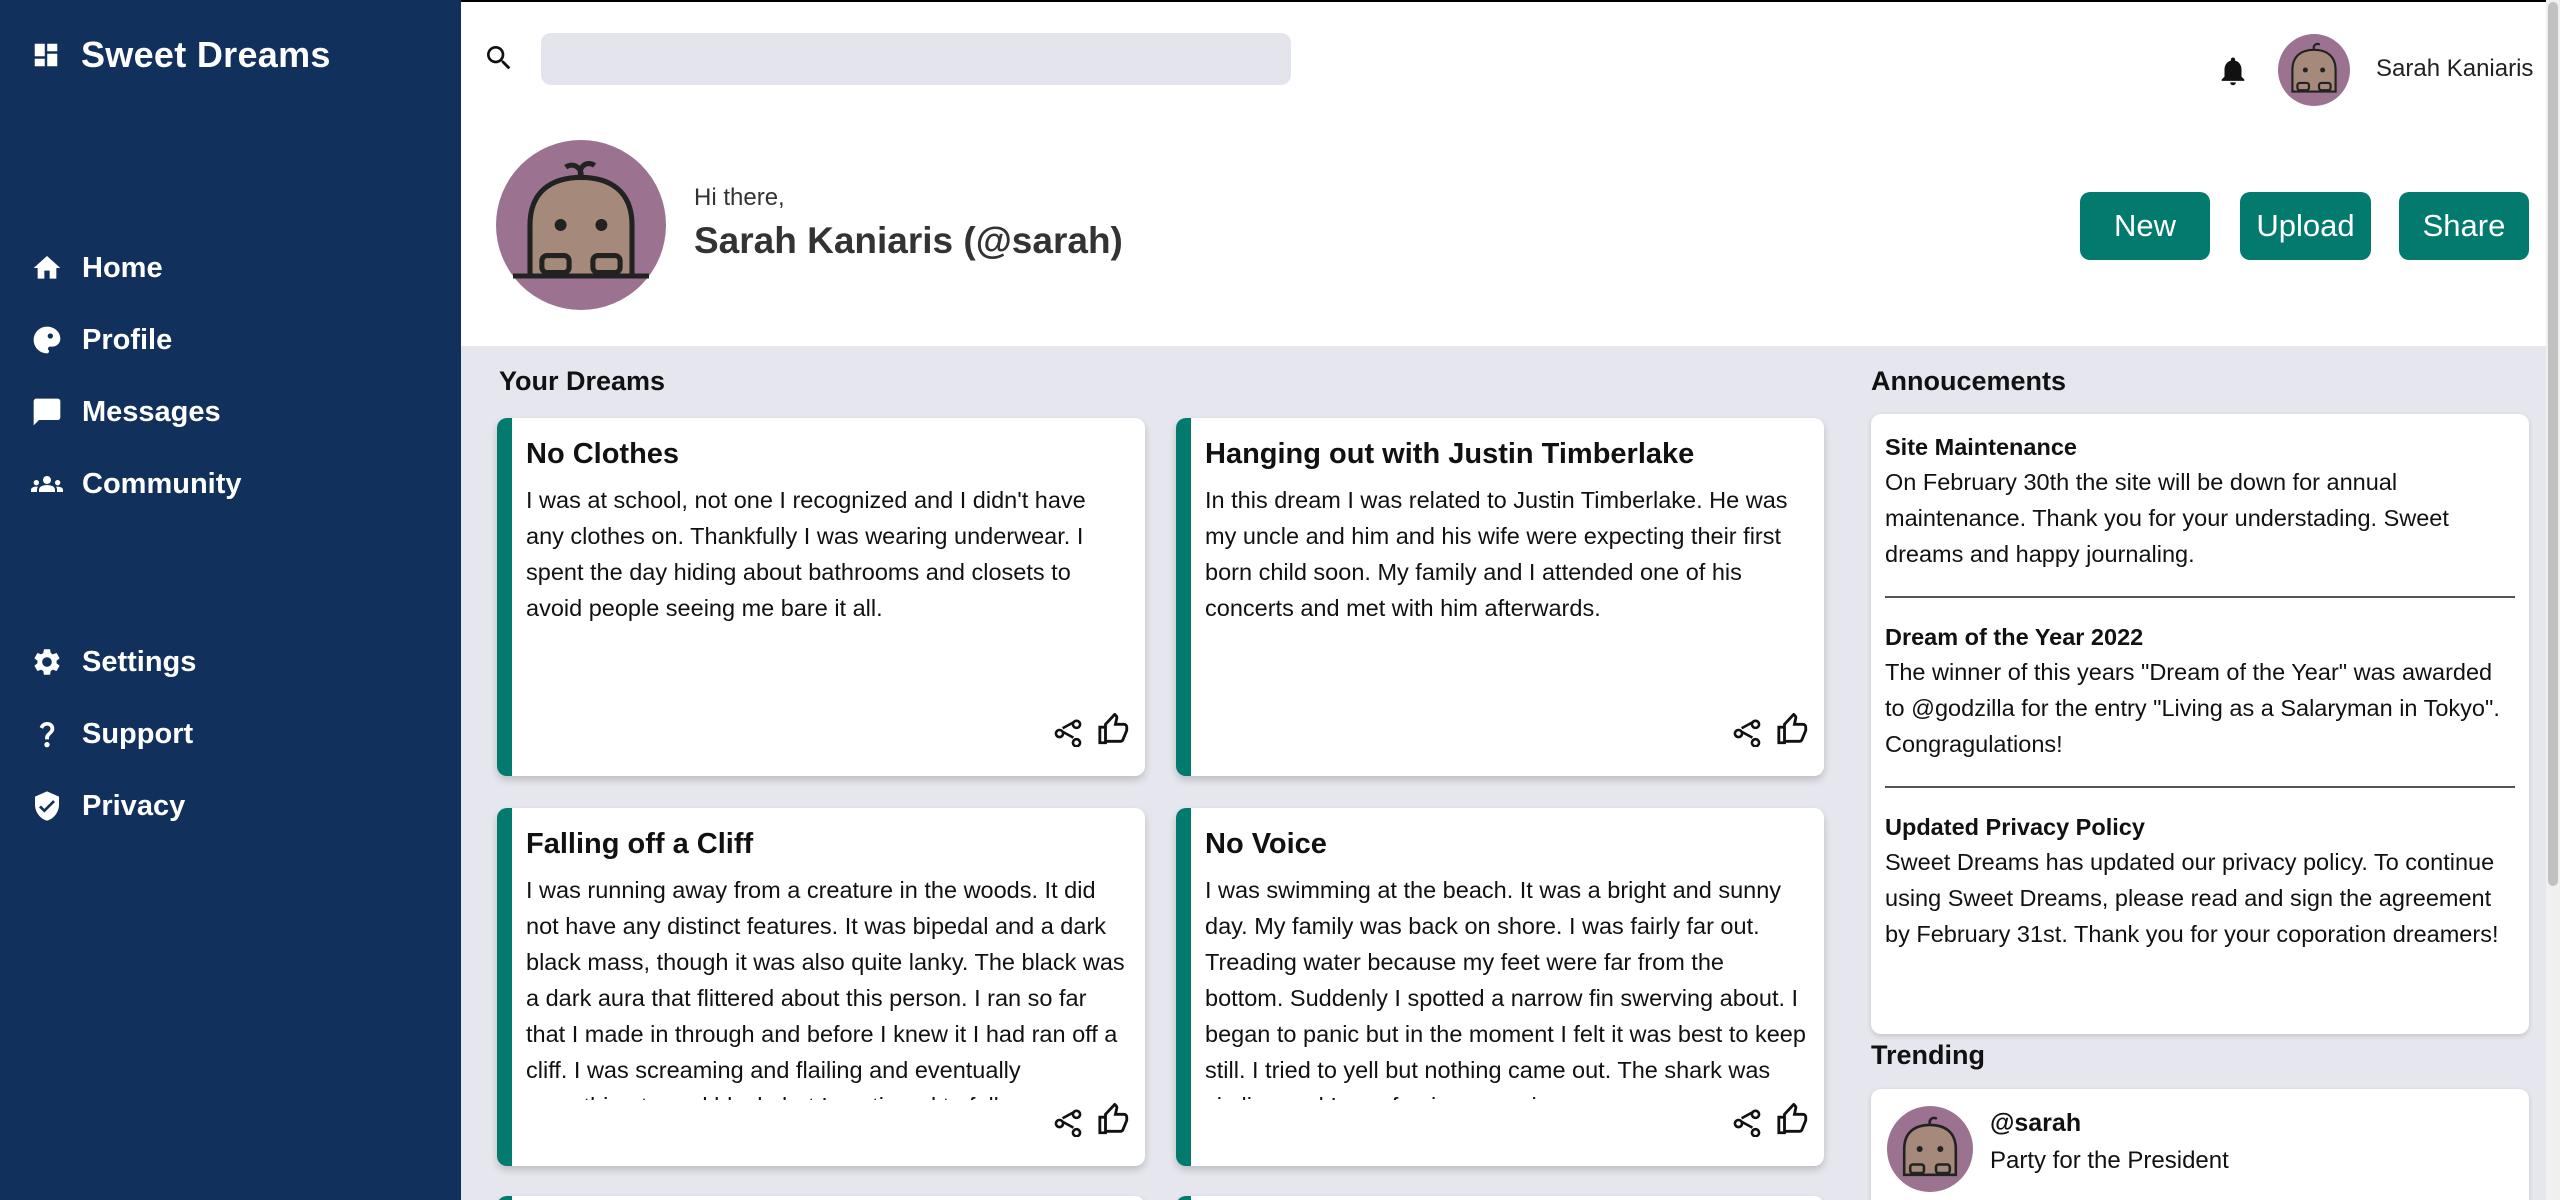 The height and width of the screenshot is (1200, 2560). Describe the element at coordinates (2553, 444) in the screenshot. I see `scrollbar-thumb` at that location.